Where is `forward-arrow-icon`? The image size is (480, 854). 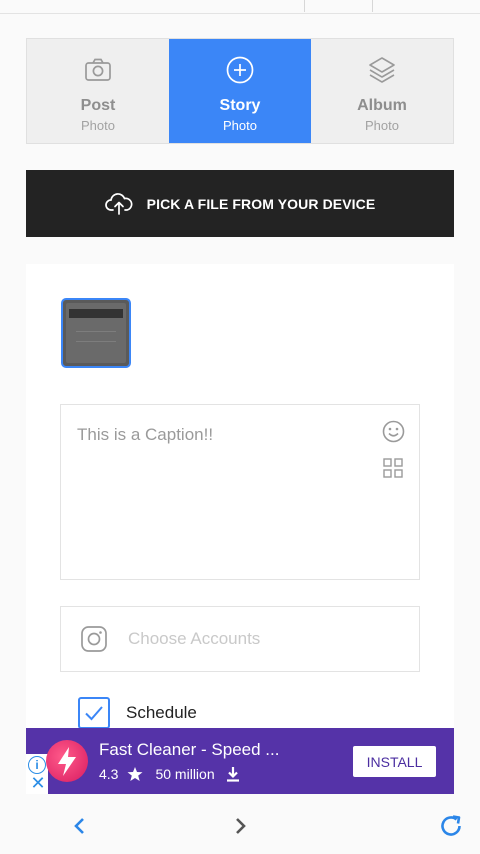
forward-arrow-icon is located at coordinates (240, 826).